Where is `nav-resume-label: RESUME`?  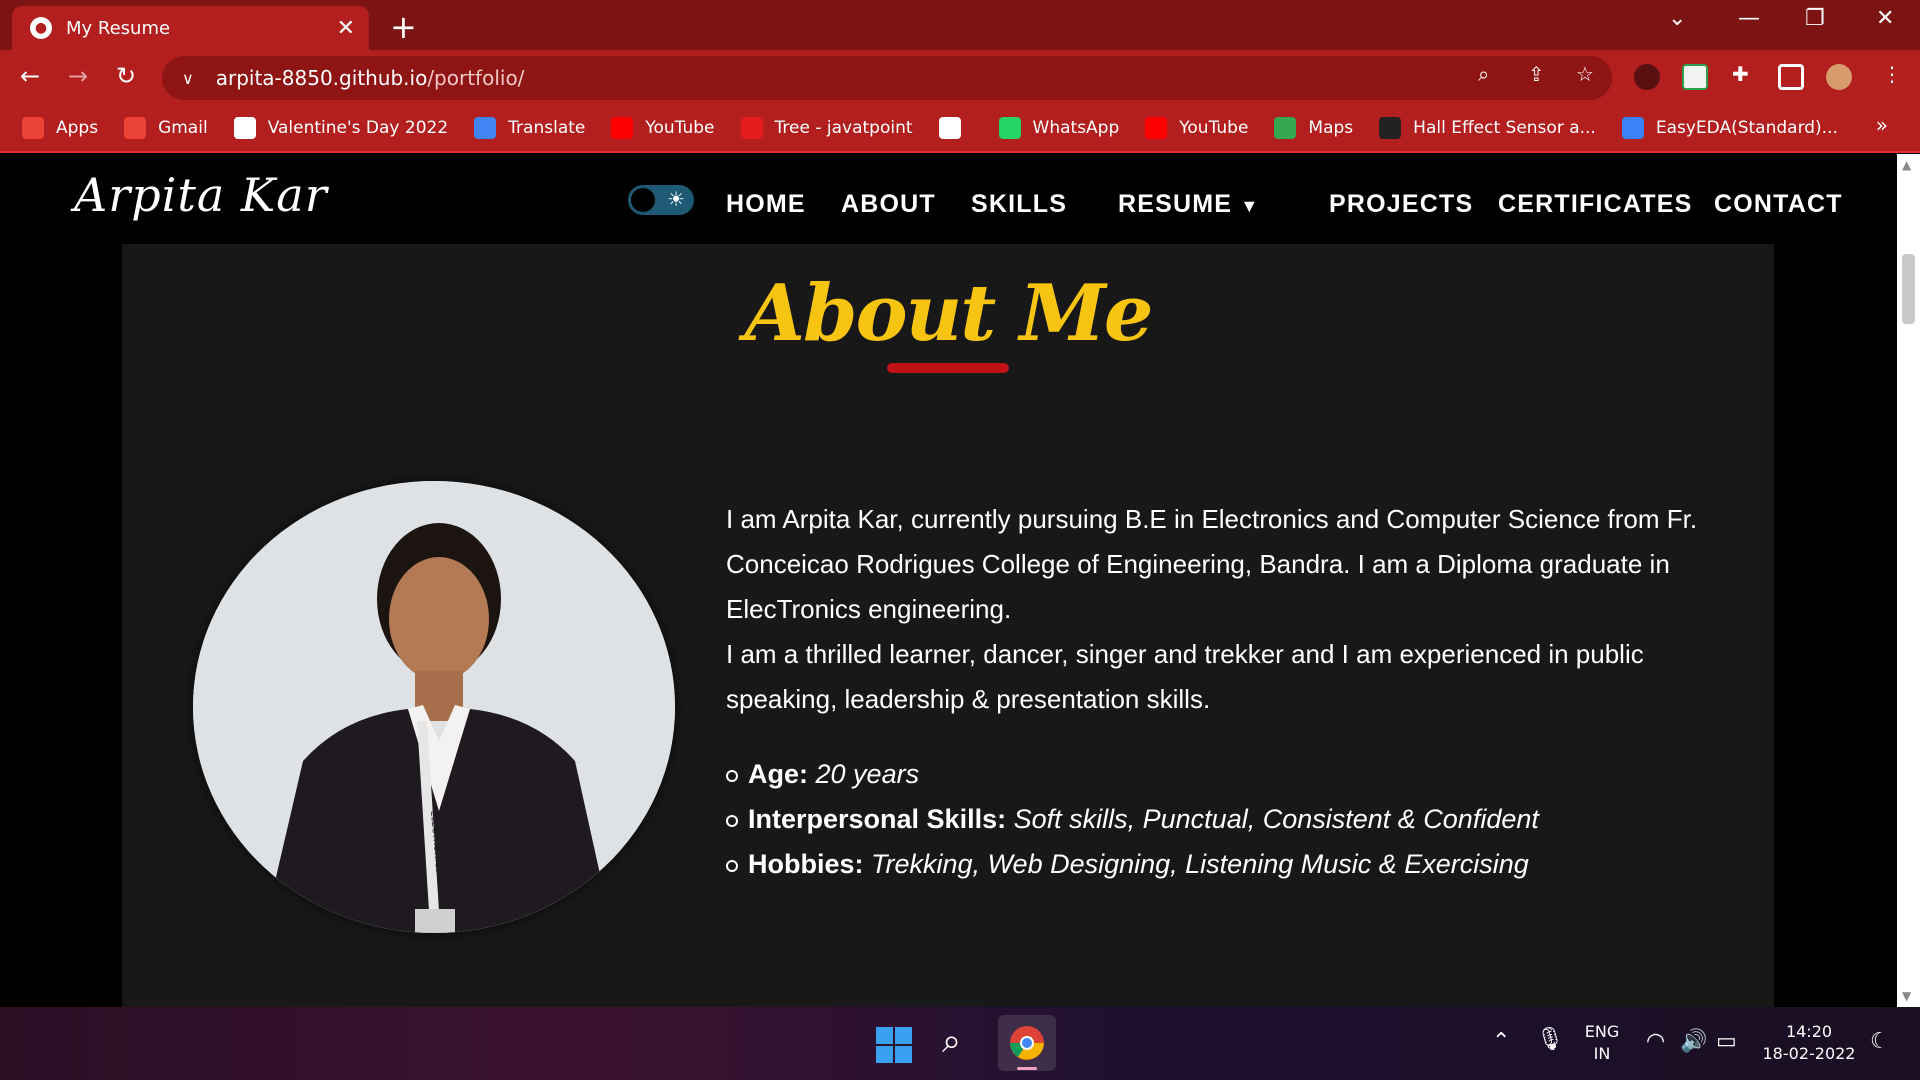
nav-resume-label: RESUME is located at coordinates (1175, 204).